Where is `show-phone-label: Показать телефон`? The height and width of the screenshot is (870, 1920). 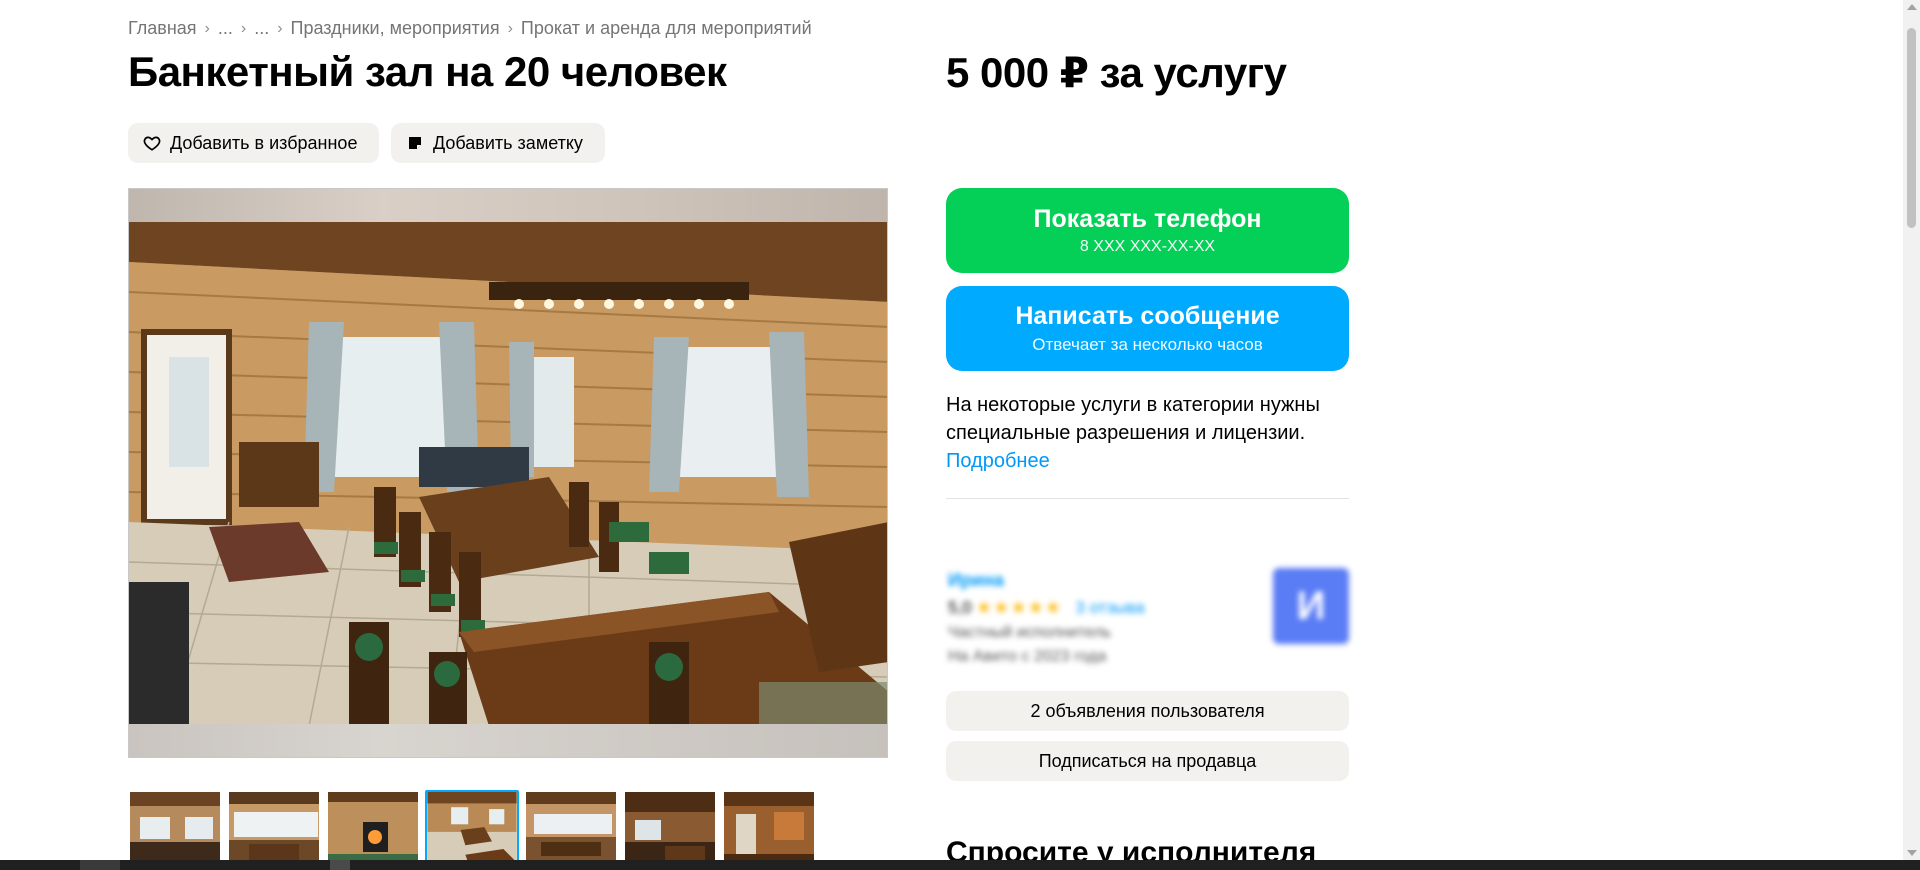 show-phone-label: Показать телефон is located at coordinates (1147, 219).